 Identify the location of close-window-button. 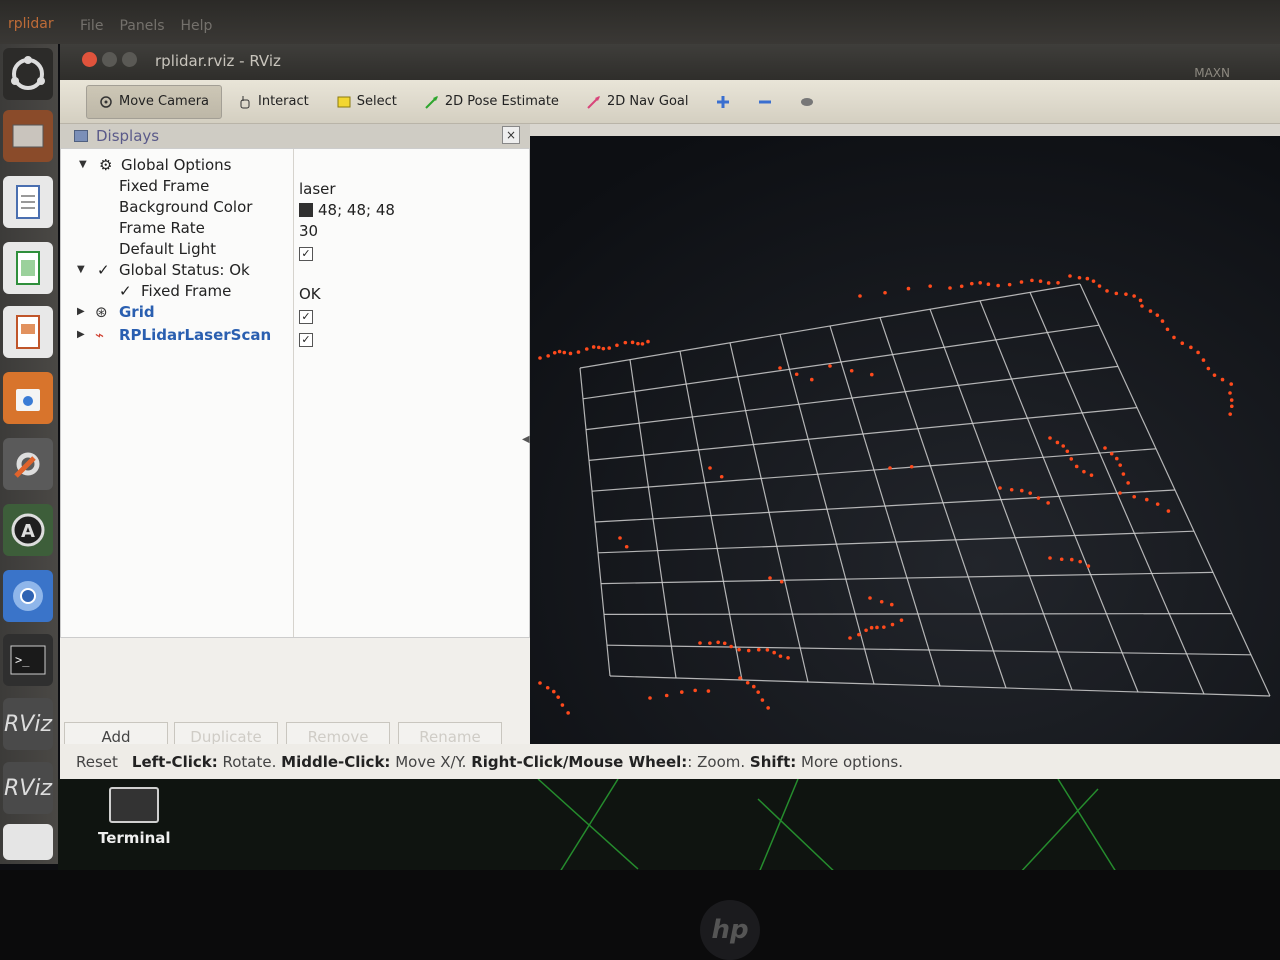
(89, 59).